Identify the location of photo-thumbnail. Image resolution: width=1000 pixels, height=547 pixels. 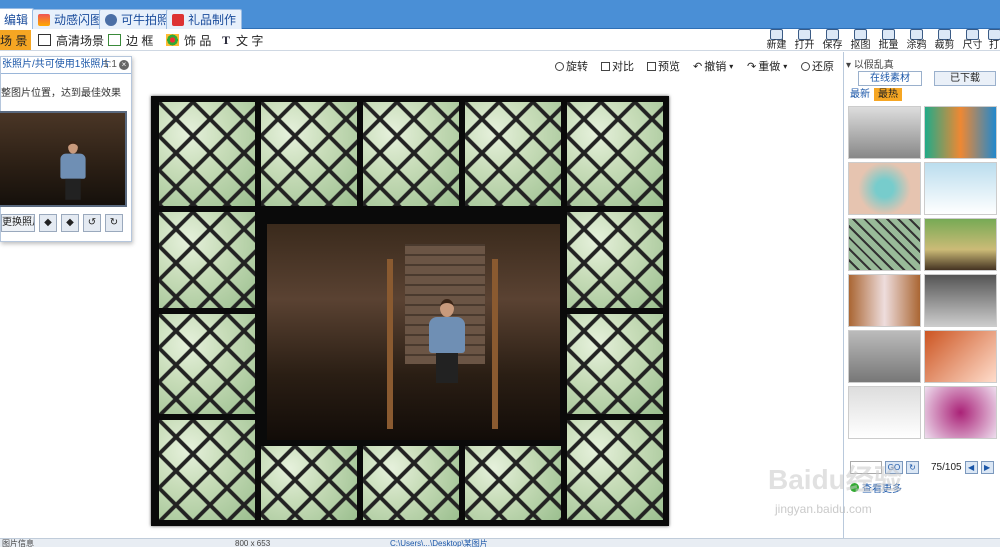
(63, 159).